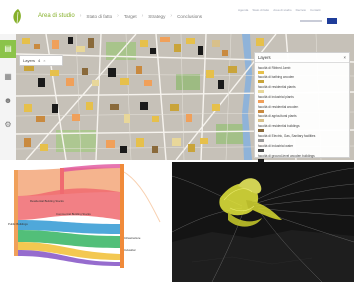 The image size is (354, 282). I want to click on legend-item-label: facoltà di industrial water, so click(276, 145).